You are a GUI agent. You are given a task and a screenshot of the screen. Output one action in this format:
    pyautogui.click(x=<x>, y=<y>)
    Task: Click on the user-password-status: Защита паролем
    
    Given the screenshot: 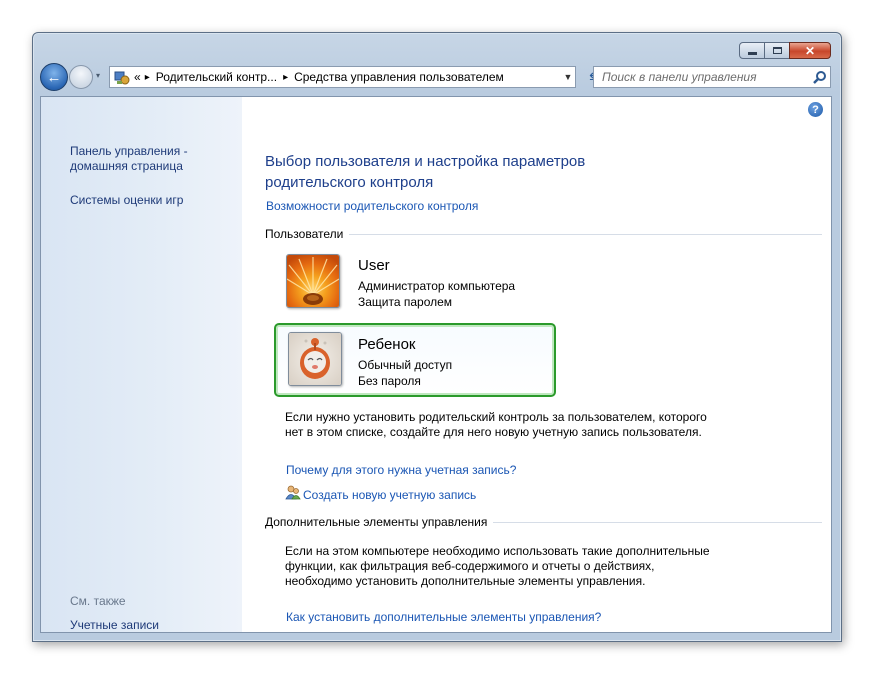 What is the action you would take?
    pyautogui.click(x=405, y=302)
    